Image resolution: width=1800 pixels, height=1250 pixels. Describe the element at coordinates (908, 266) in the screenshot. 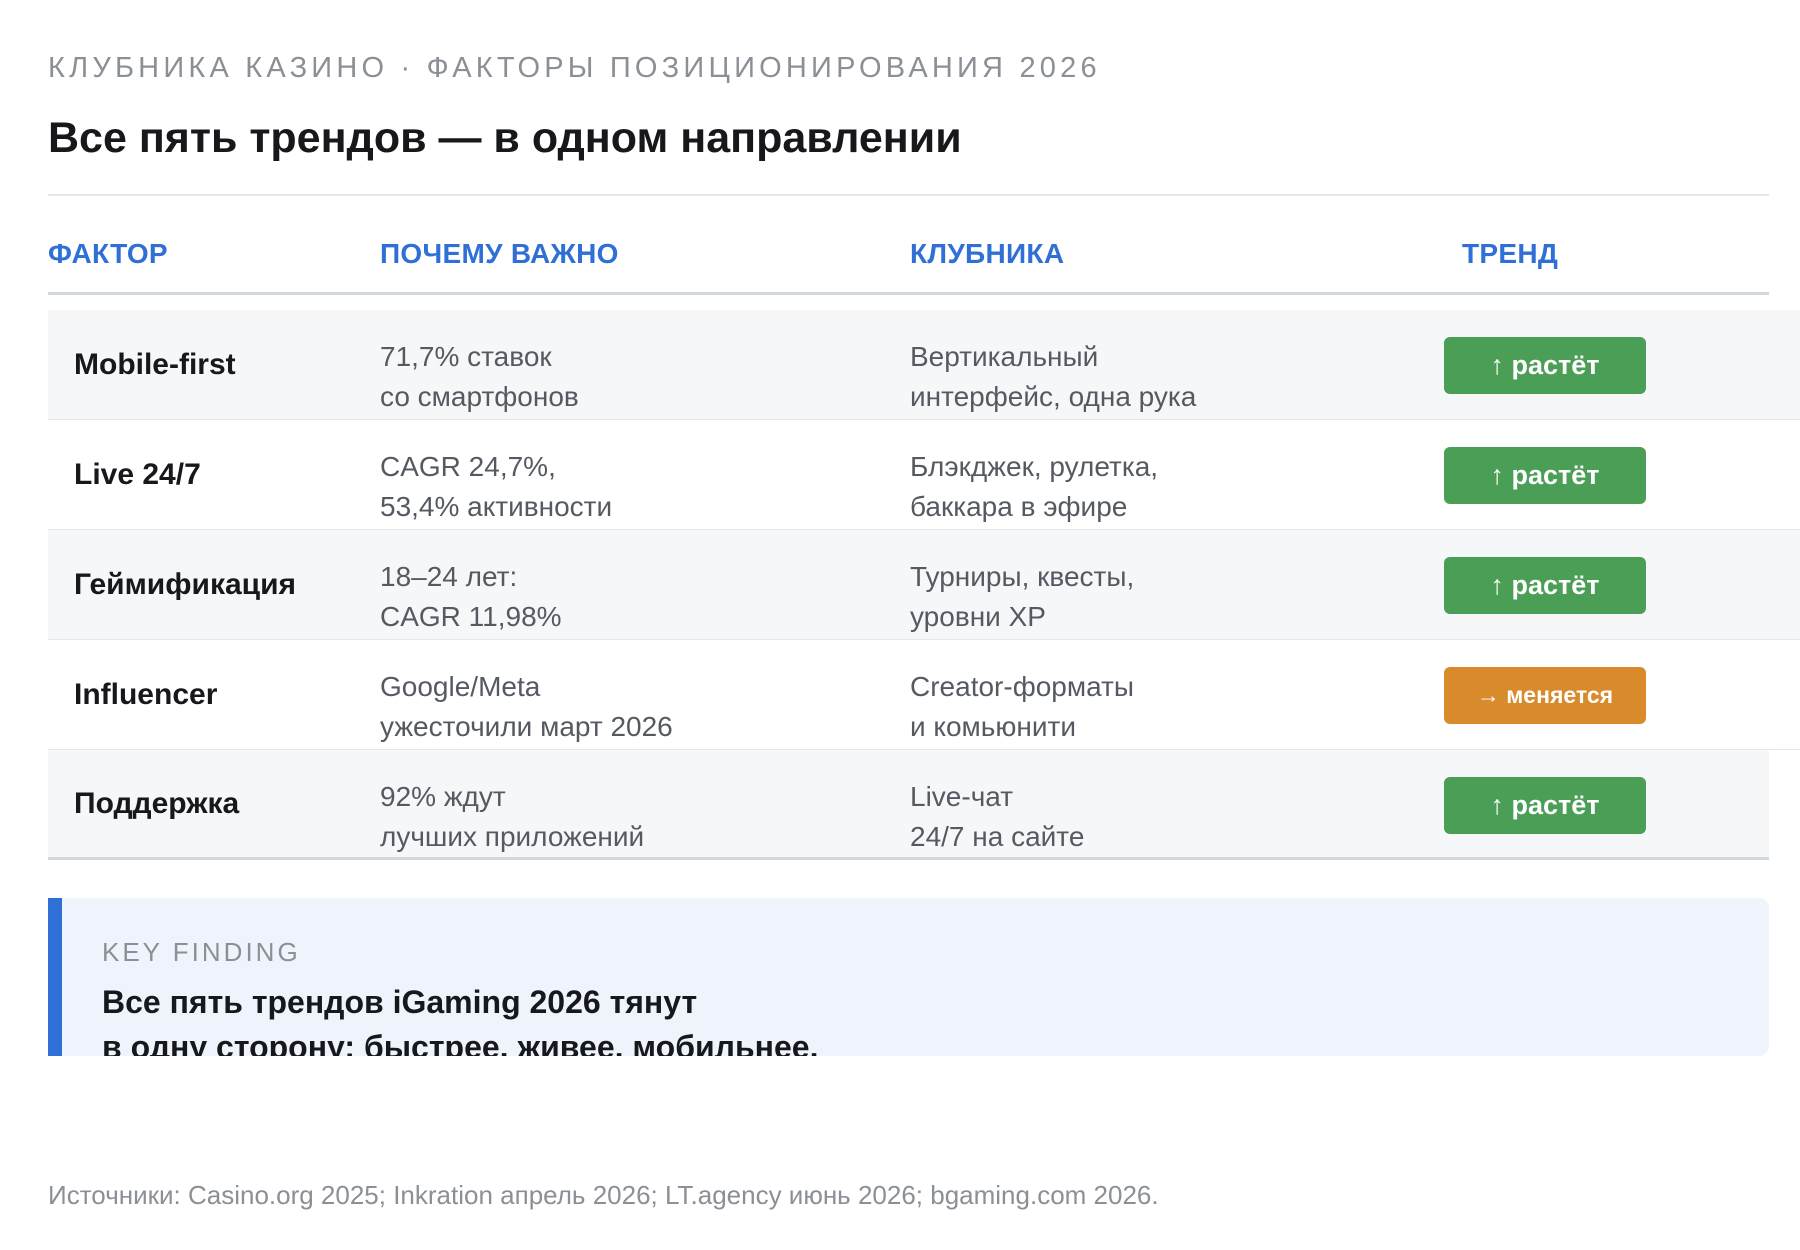

I see `table-header: ФАКТОР ПОЧЕМУ ВАЖНО КЛУБНИКА ТРЕНД` at that location.